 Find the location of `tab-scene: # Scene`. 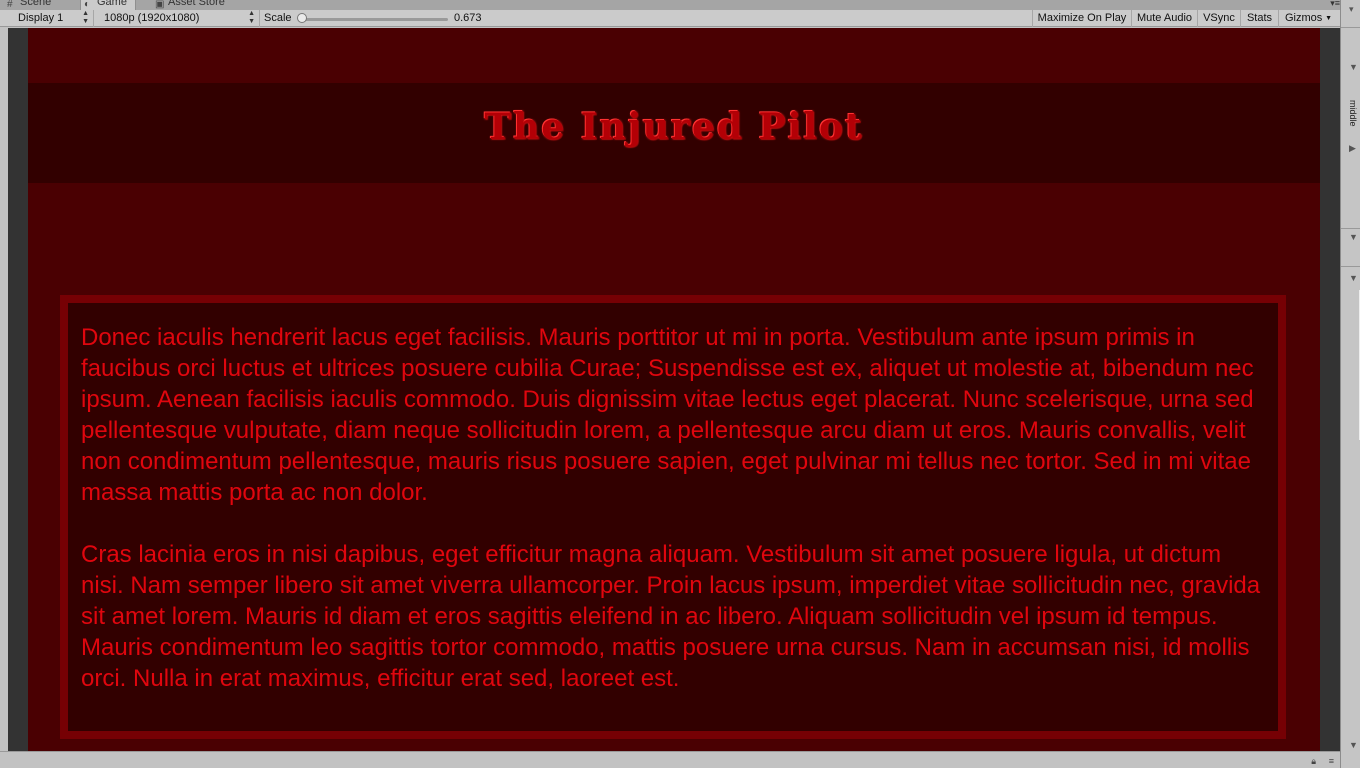

tab-scene: # Scene is located at coordinates (31, 5).